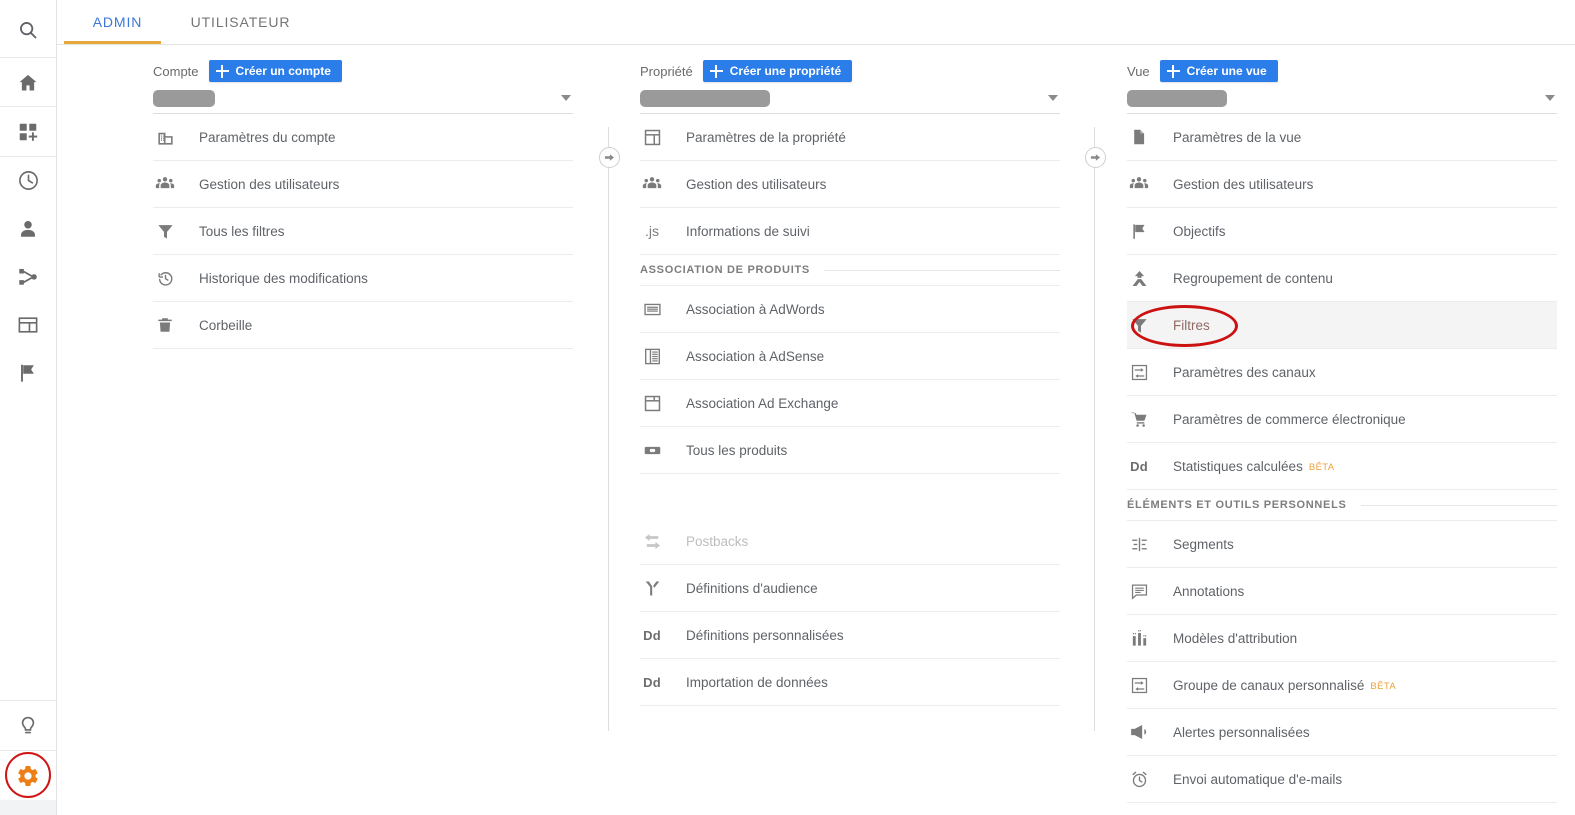 This screenshot has width=1575, height=815. What do you see at coordinates (785, 71) in the screenshot?
I see `create-property-label: Créer une propriété` at bounding box center [785, 71].